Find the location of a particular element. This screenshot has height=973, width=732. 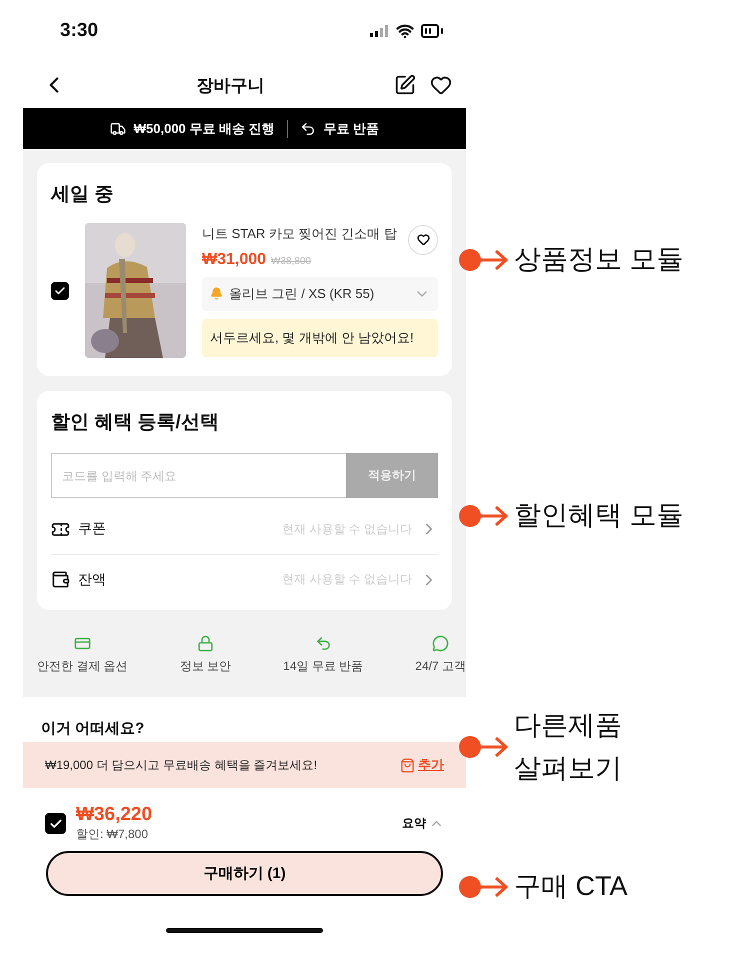

promo-text: ₩50,000 무료 배송 진행 is located at coordinates (204, 129).